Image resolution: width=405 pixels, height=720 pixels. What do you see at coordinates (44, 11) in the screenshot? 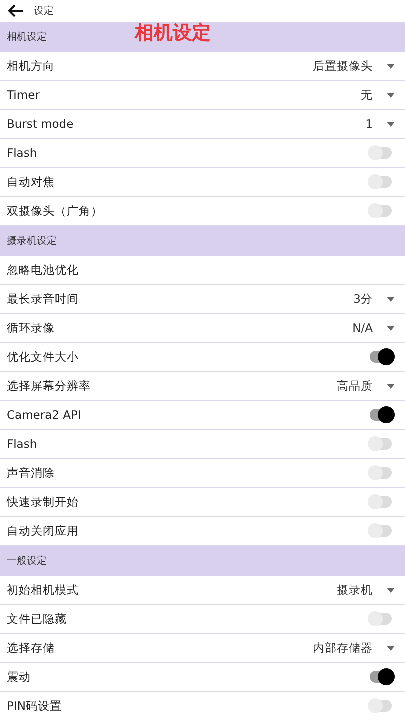
I see `page-title: 设定` at bounding box center [44, 11].